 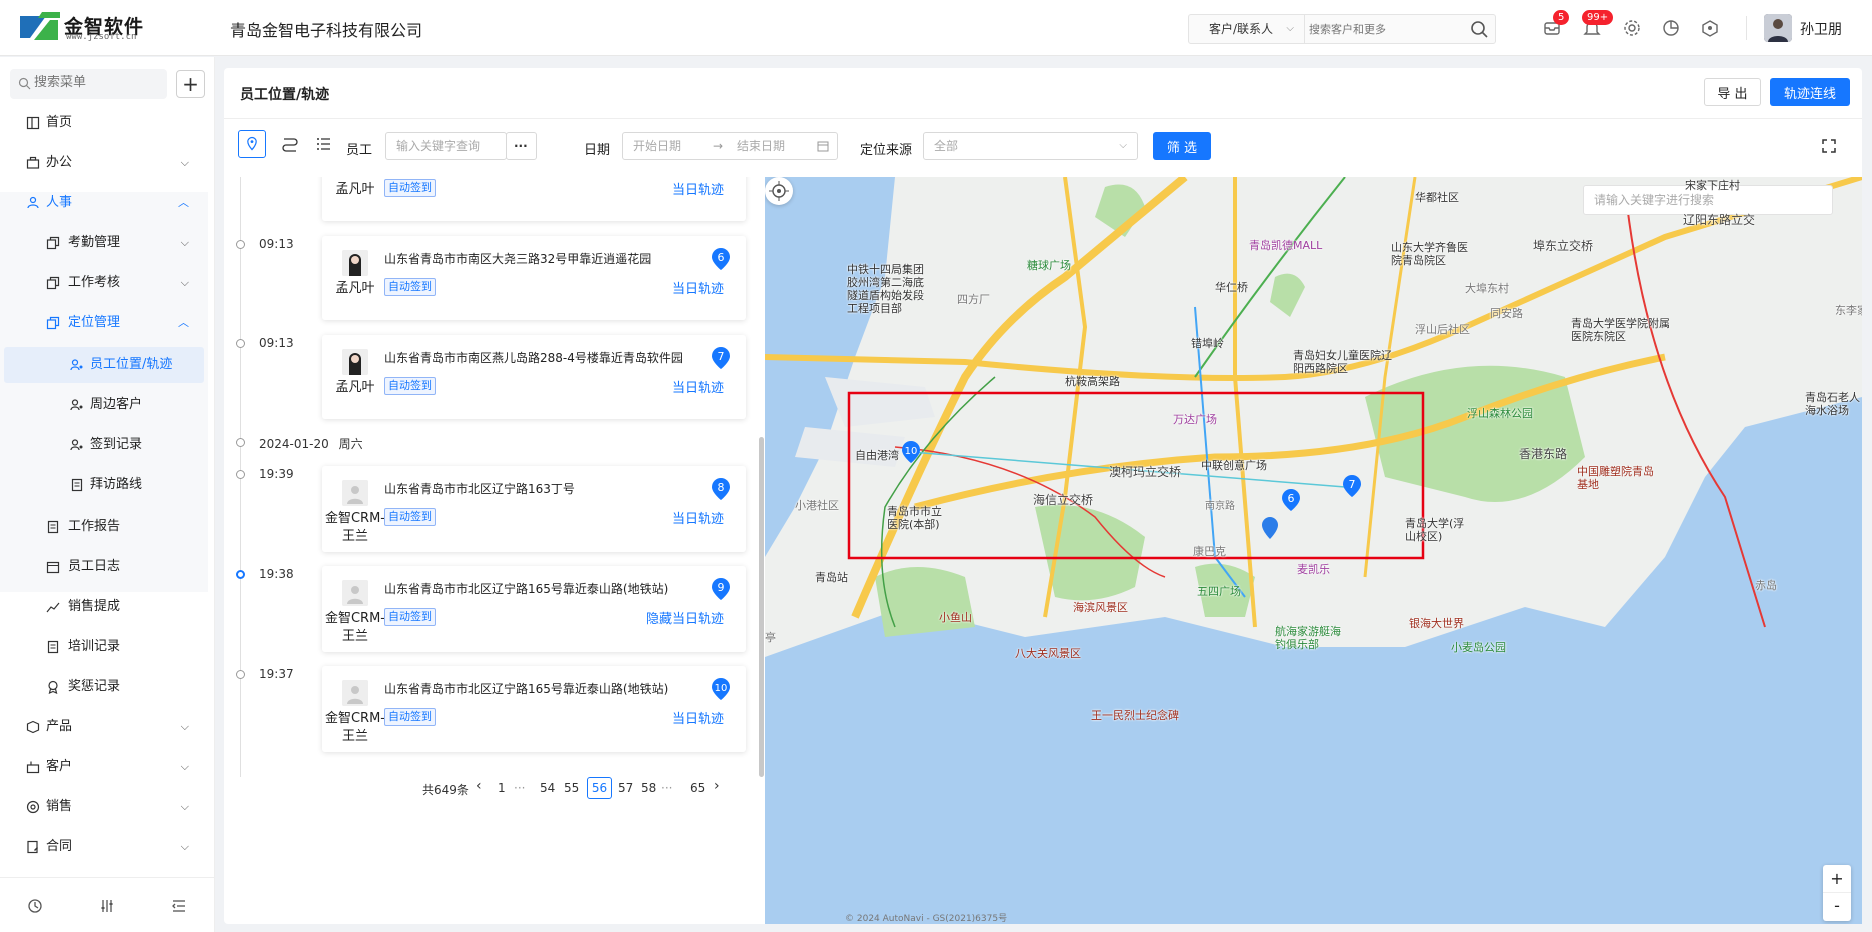 I want to click on fullscreen-icon, so click(x=1829, y=146).